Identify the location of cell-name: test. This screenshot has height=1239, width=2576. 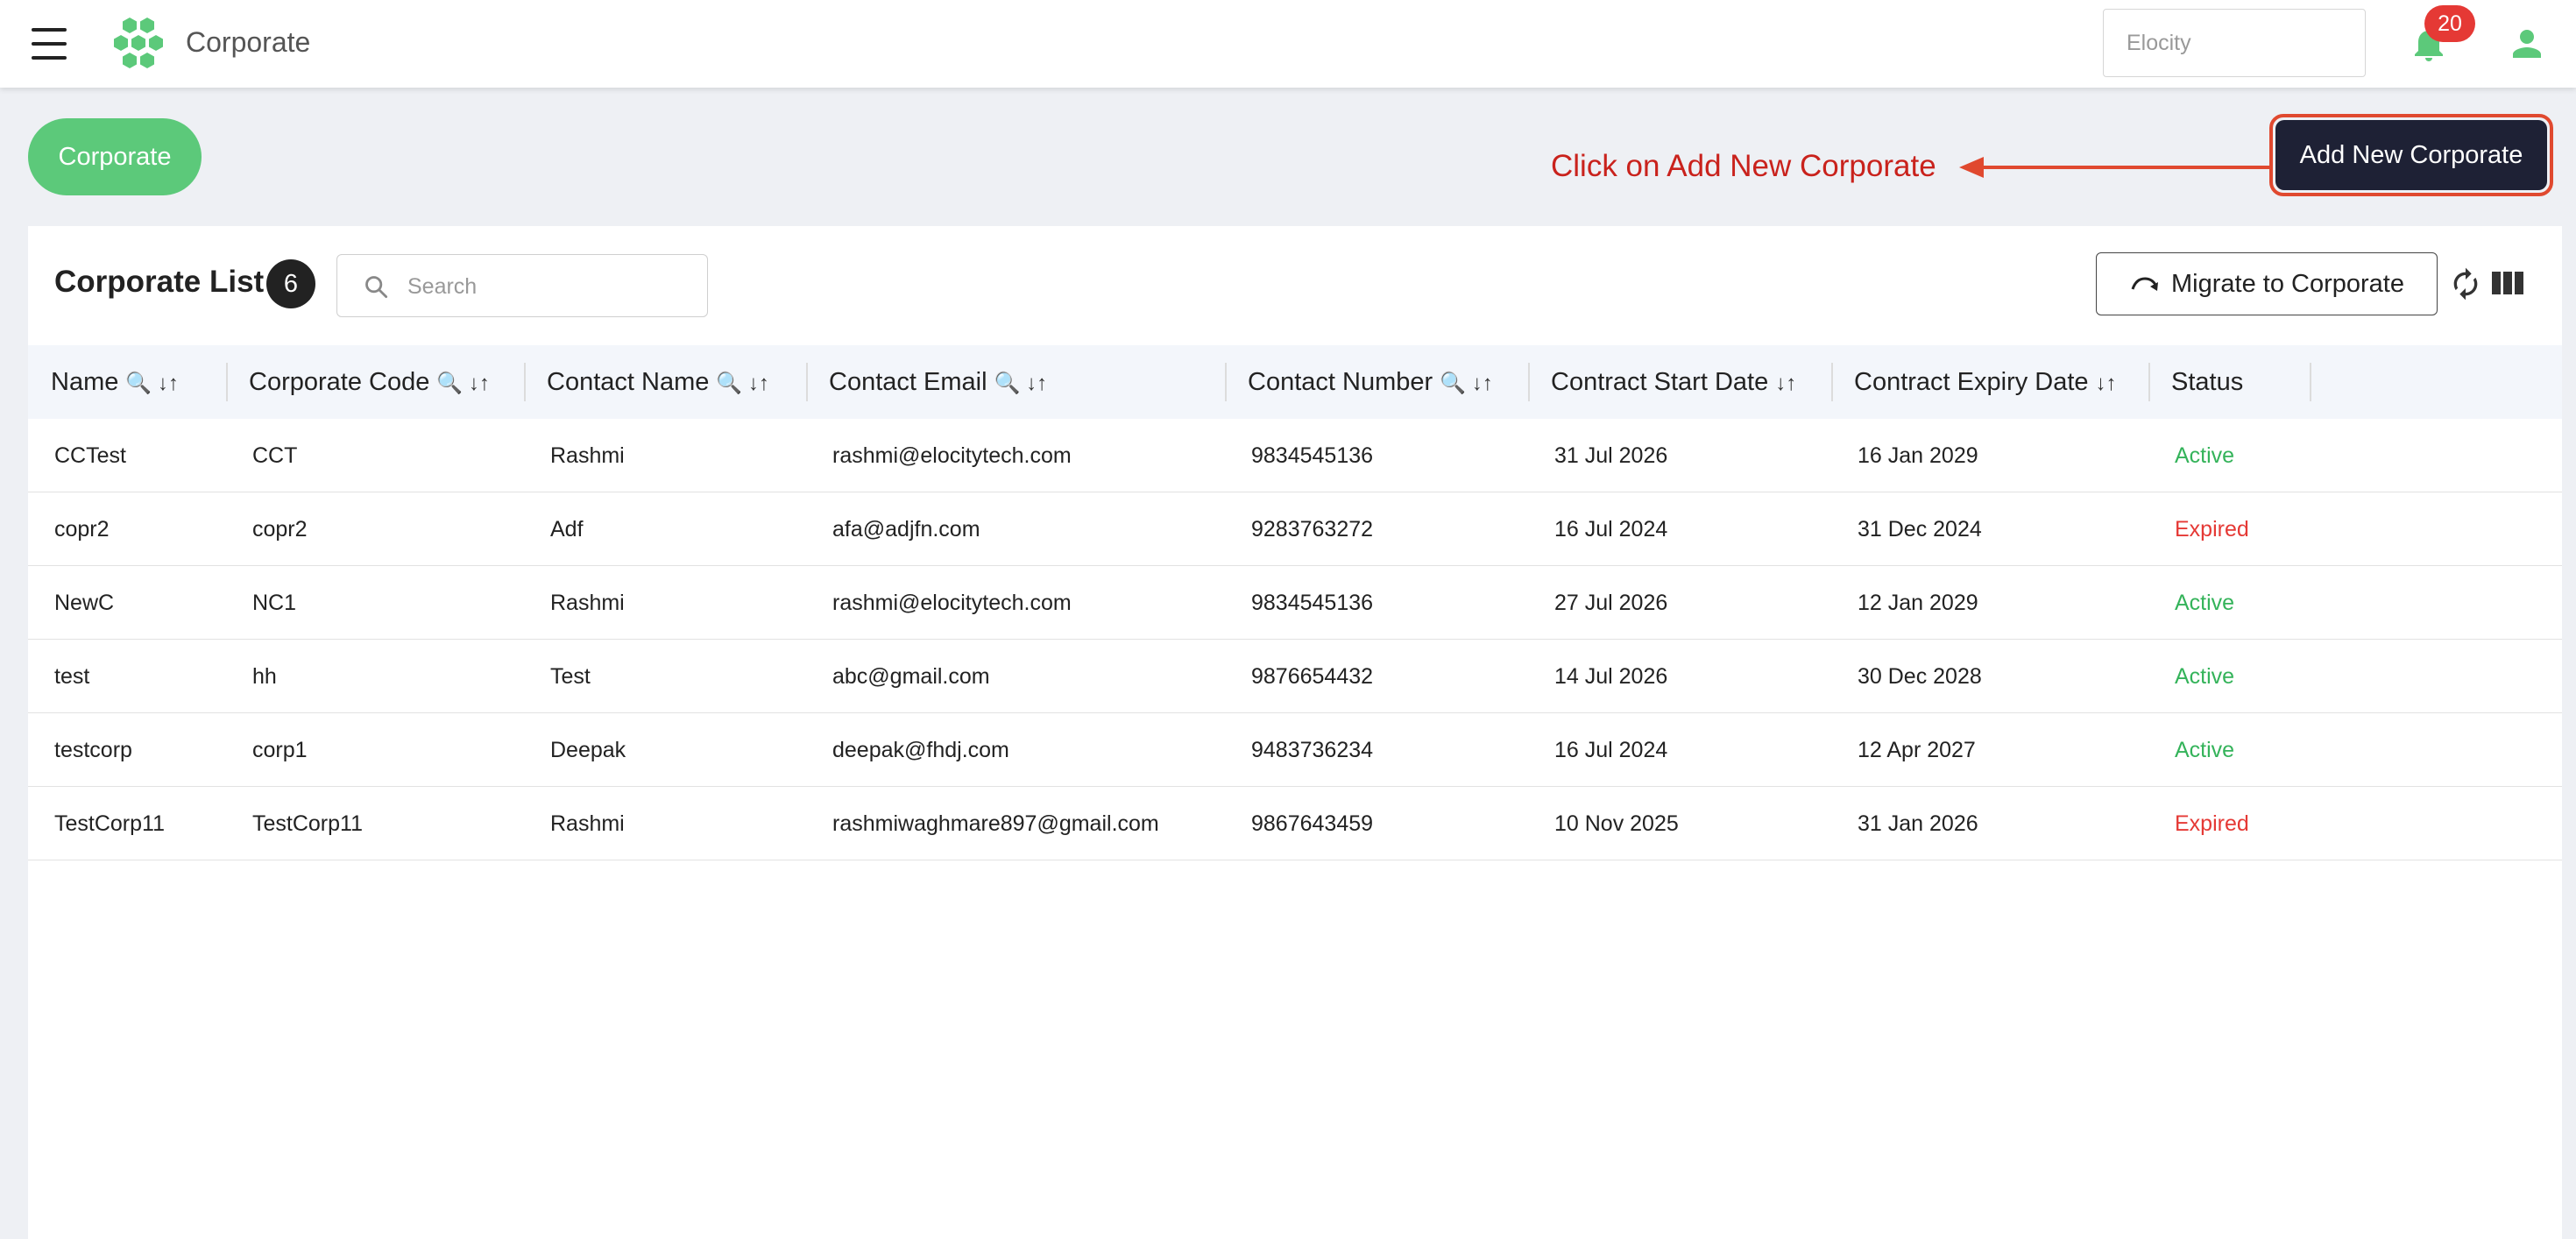
(72, 676).